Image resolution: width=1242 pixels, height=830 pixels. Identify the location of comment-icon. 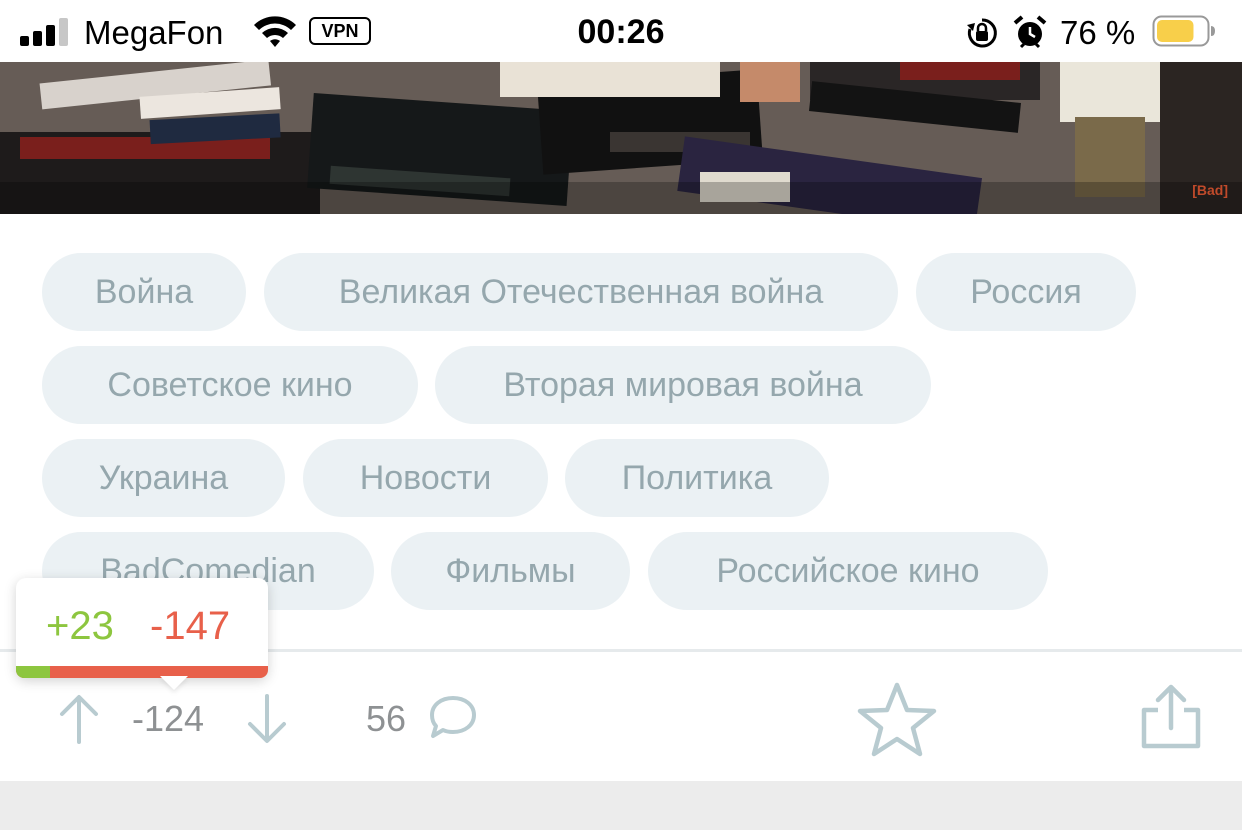
(453, 717).